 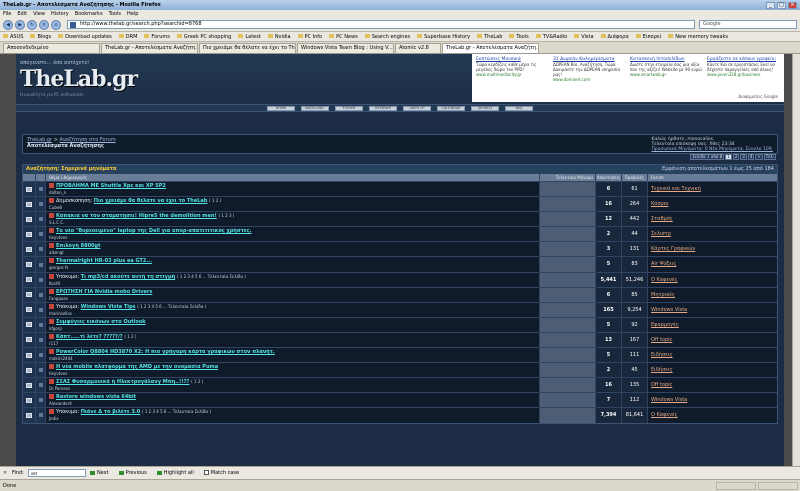 I want to click on nav-button-user-cp: USER CP, so click(x=417, y=108).